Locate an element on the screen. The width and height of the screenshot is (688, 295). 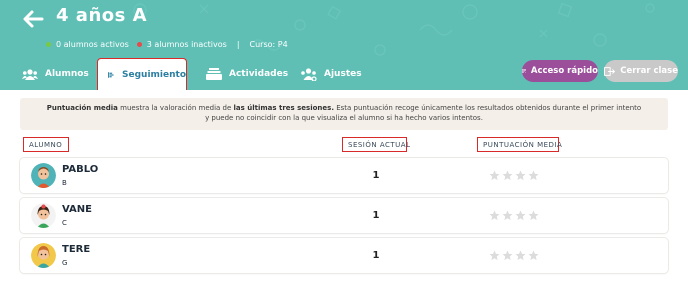
column-header-student: ALUMNO is located at coordinates (46, 144).